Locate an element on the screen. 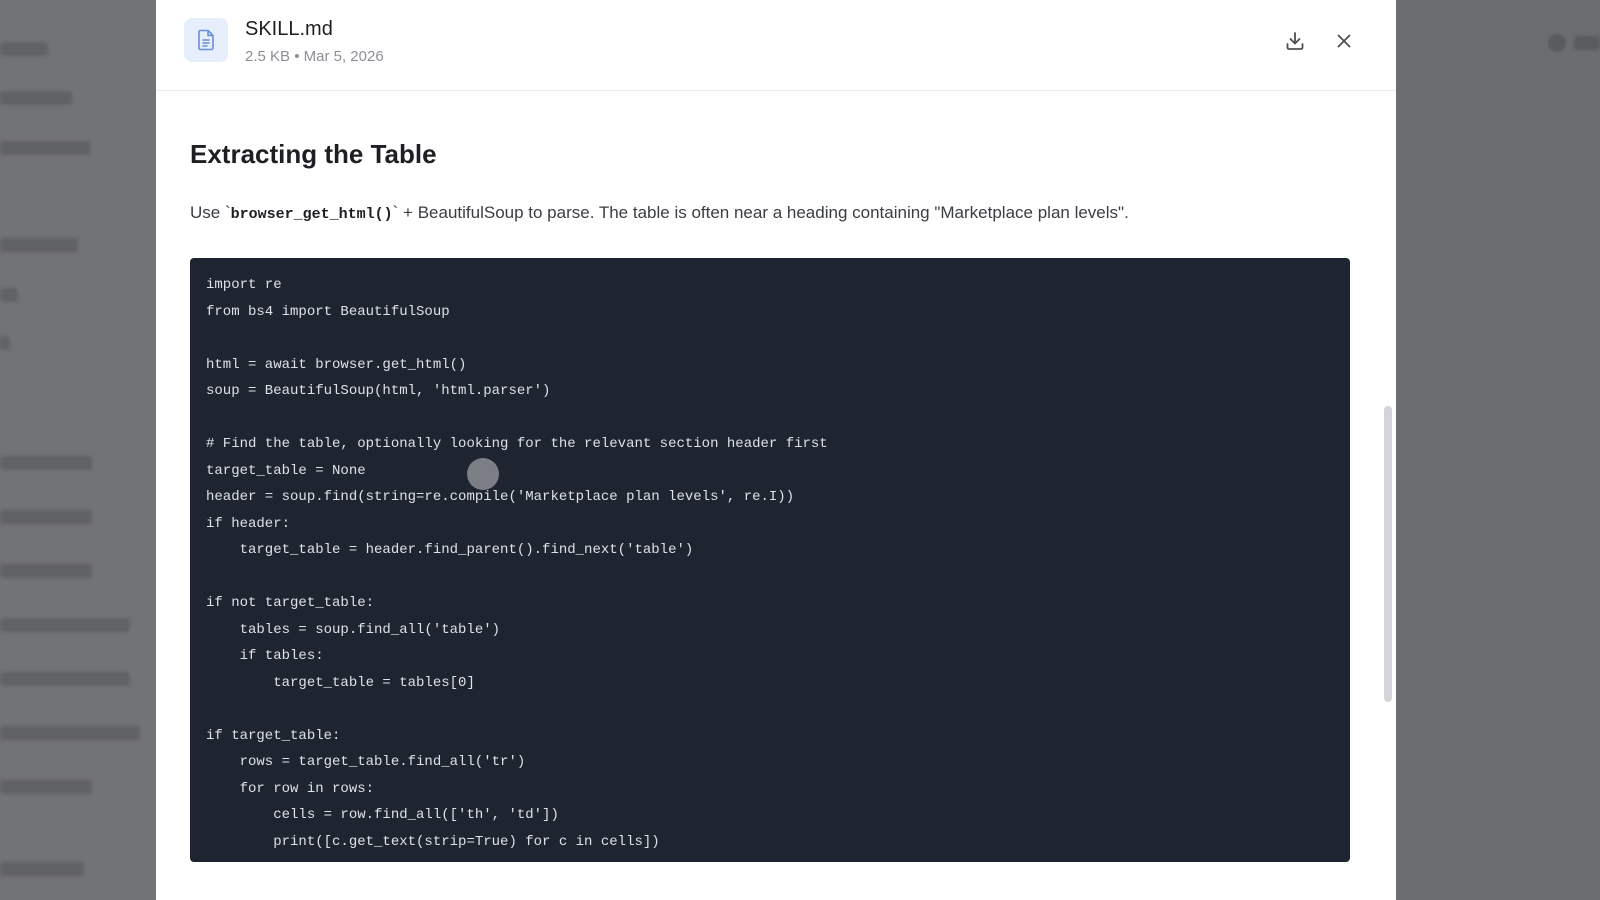 This screenshot has width=1600, height=900. close-icon is located at coordinates (1344, 41).